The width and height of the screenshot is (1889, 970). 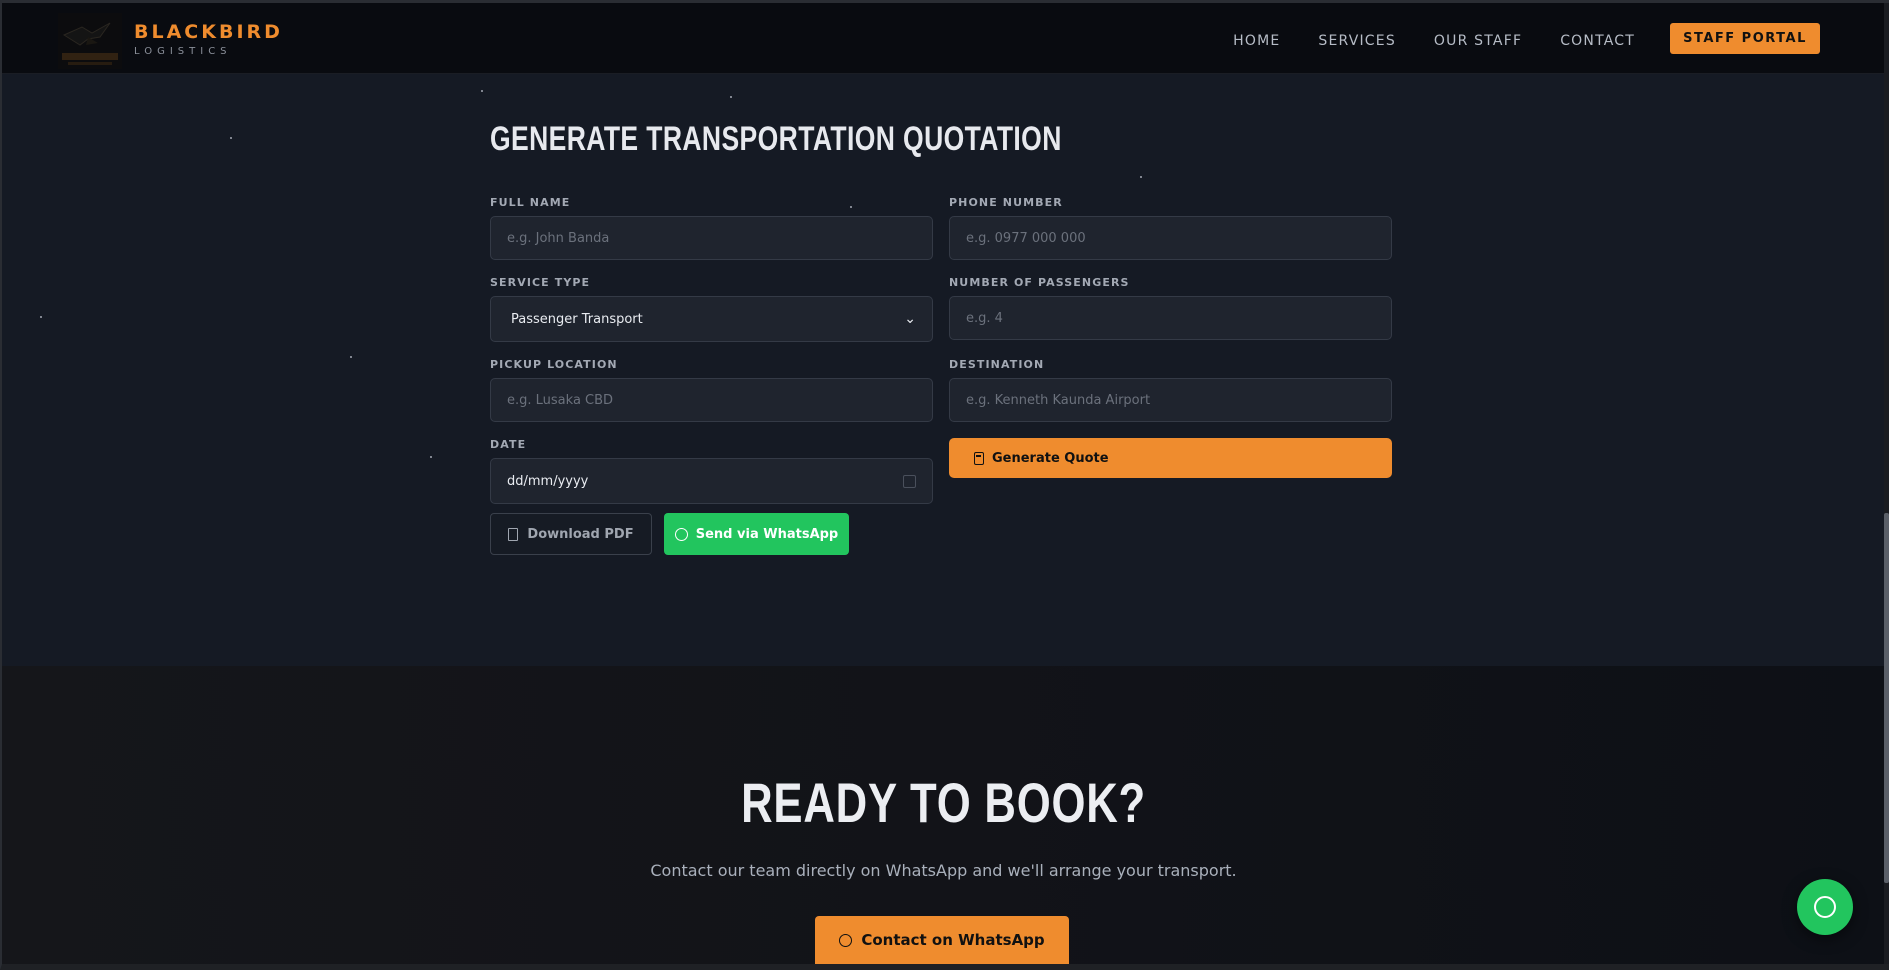 I want to click on nav-home: HOME, so click(x=1256, y=41).